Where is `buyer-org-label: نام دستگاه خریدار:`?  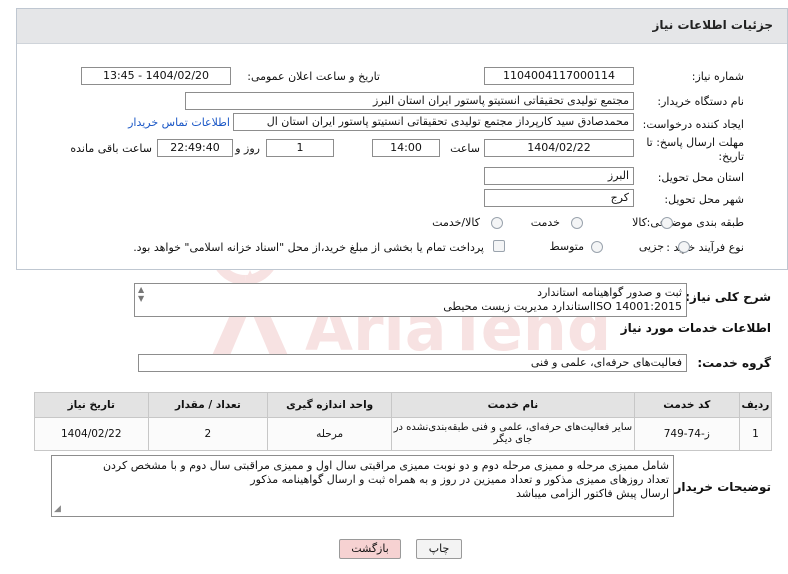 buyer-org-label: نام دستگاه خریدار: is located at coordinates (700, 101).